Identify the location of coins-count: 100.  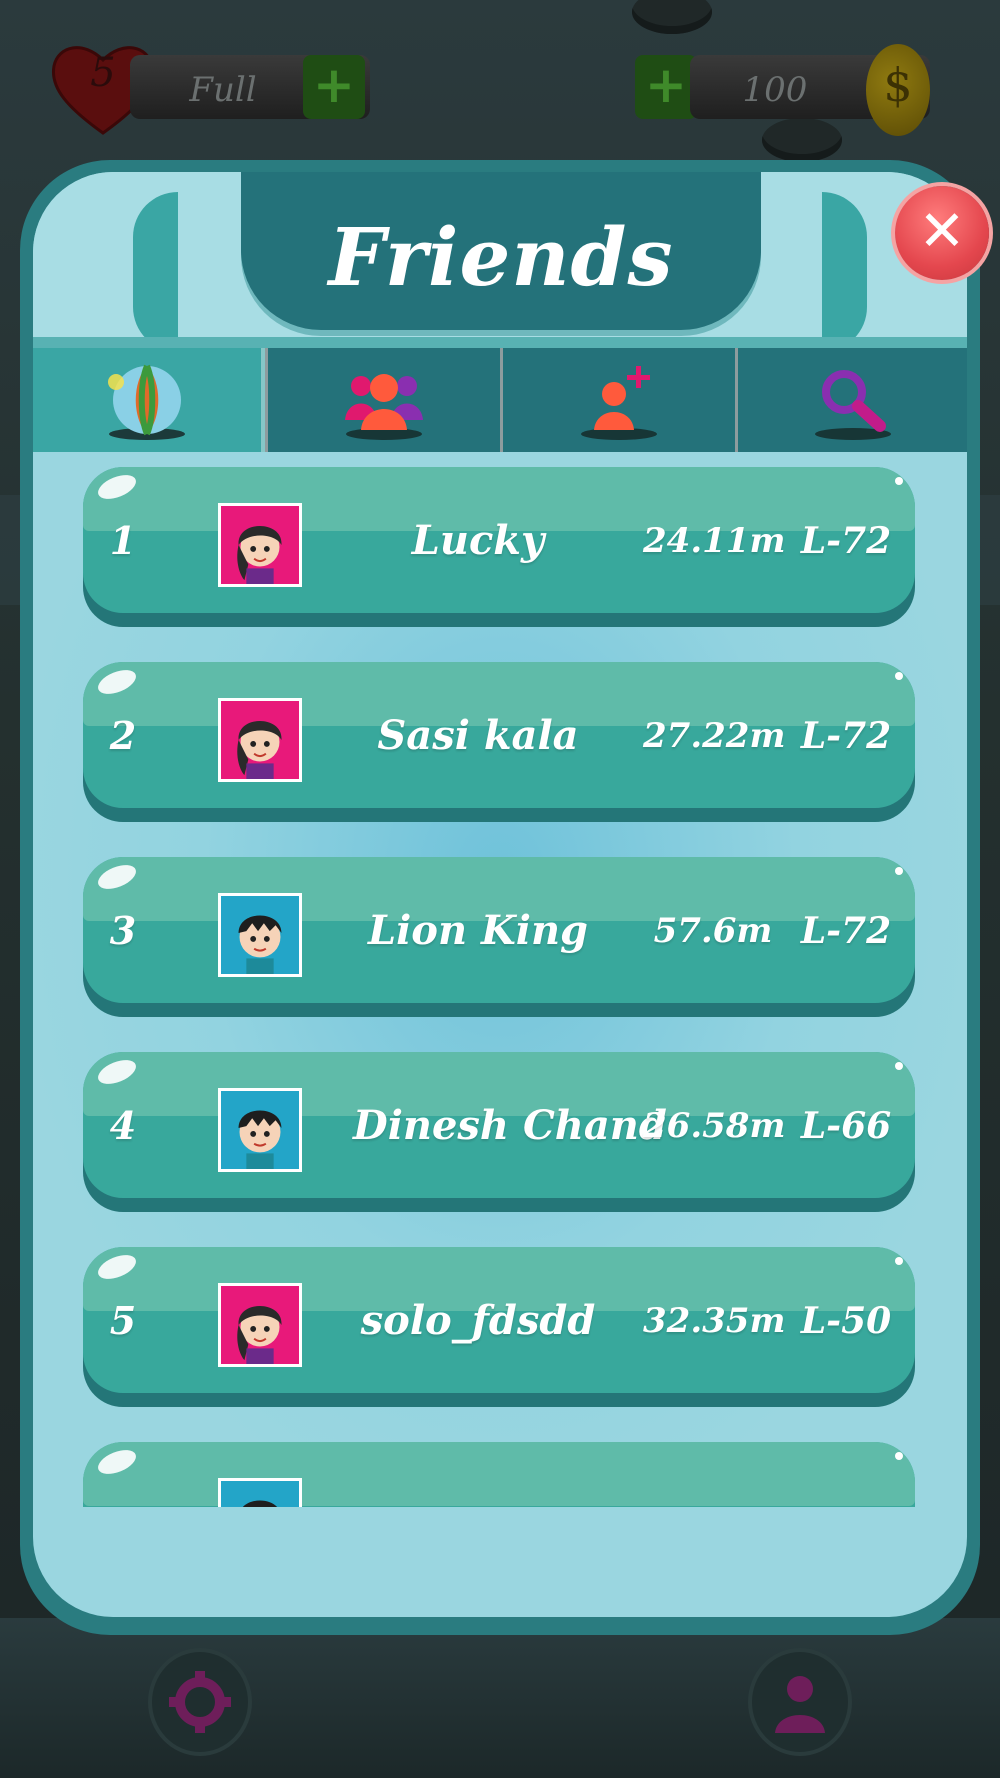
(775, 90).